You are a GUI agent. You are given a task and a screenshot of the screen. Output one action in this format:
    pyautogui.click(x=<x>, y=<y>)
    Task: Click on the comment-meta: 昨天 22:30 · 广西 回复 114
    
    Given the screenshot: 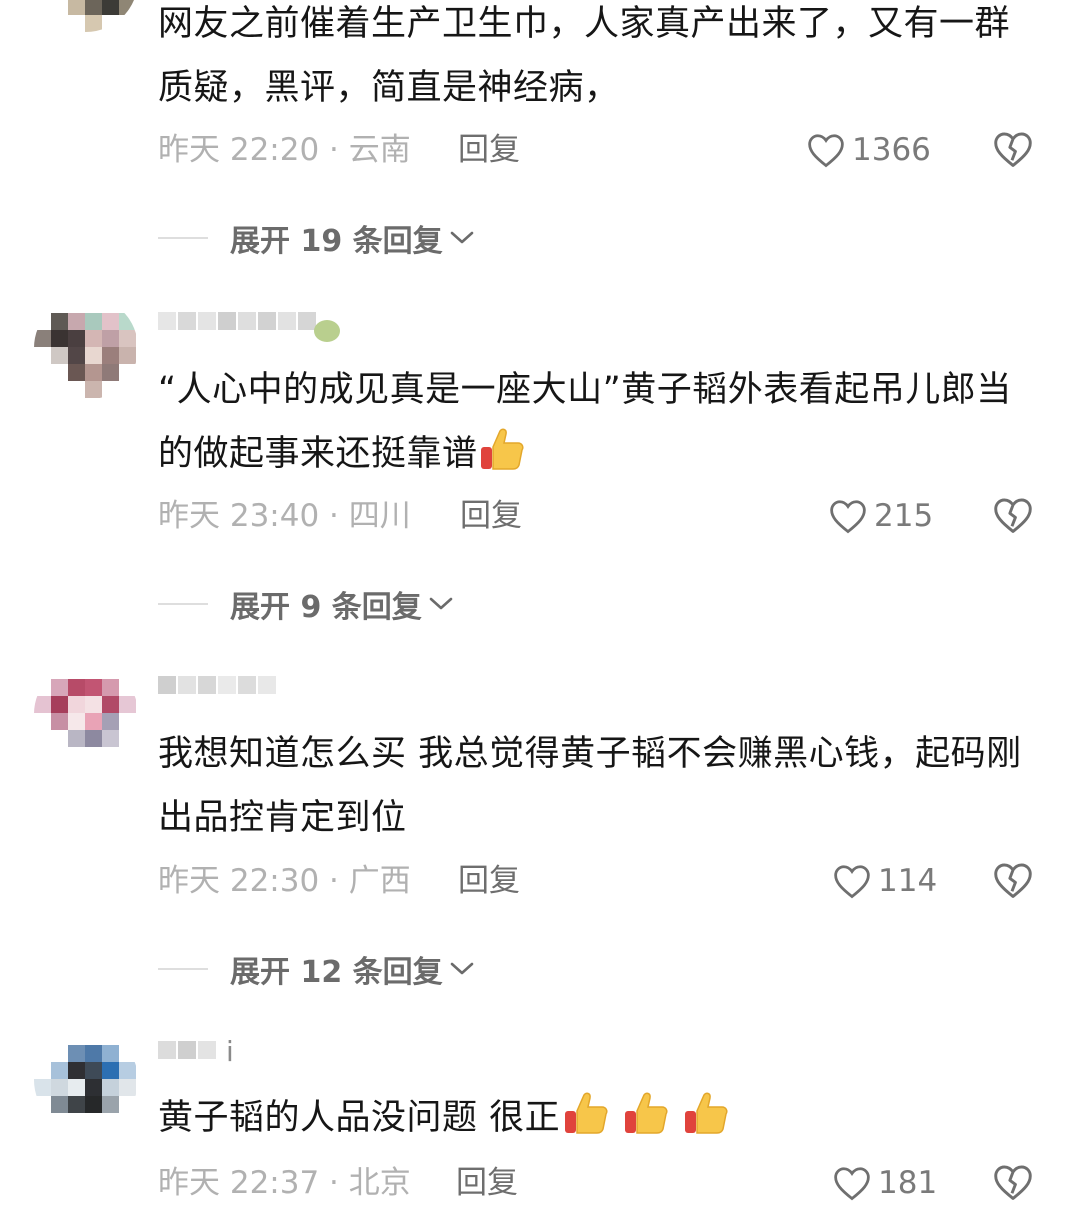 What is the action you would take?
    pyautogui.click(x=598, y=881)
    